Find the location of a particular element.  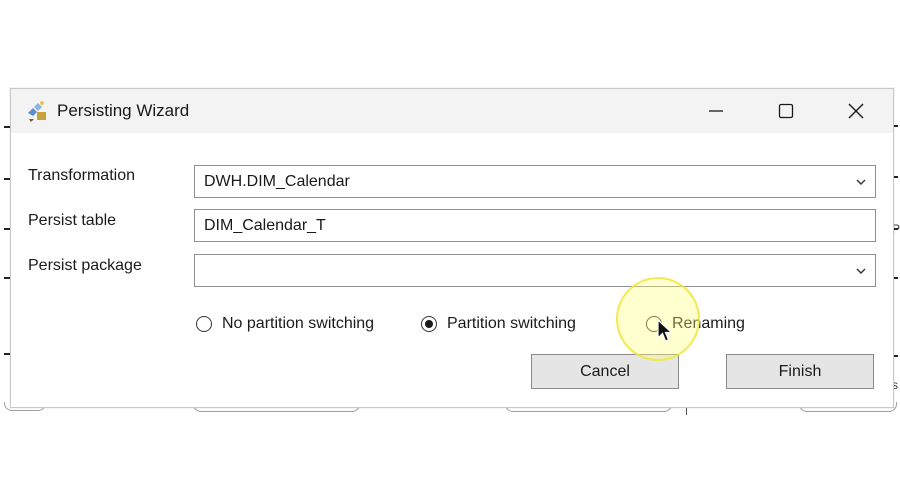

title-bar: Persisting Wizard is located at coordinates (452, 111).